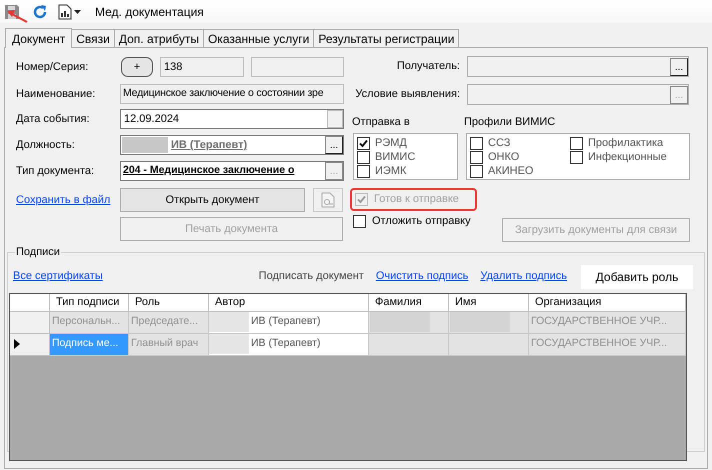  What do you see at coordinates (395, 157) in the screenshot?
I see `checkbox-label: ВИМИС` at bounding box center [395, 157].